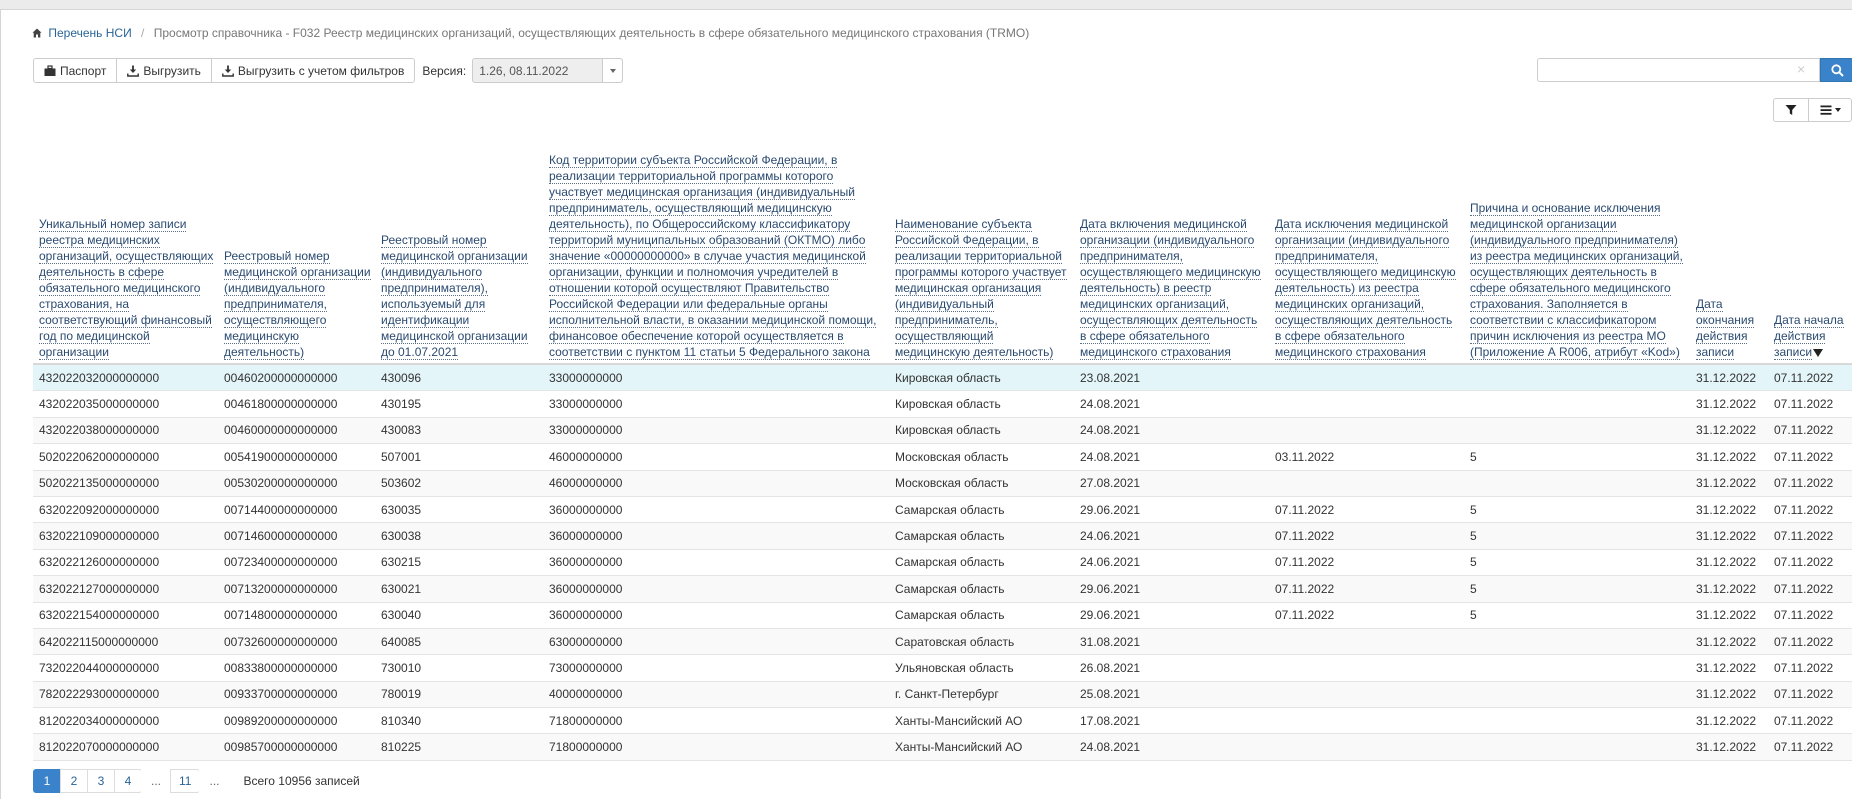 This screenshot has width=1852, height=799. What do you see at coordinates (125, 668) in the screenshot?
I see `table-cell: 732022044000000000` at bounding box center [125, 668].